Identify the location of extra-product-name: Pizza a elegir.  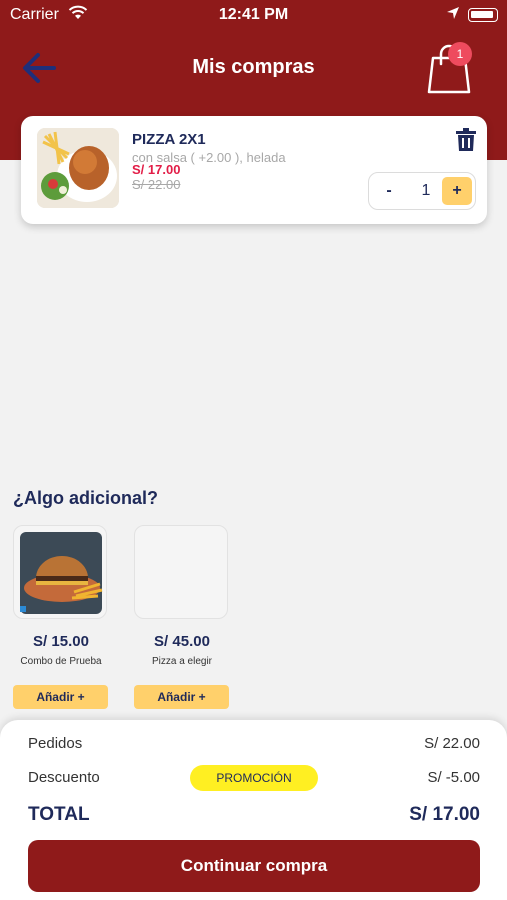
(182, 661).